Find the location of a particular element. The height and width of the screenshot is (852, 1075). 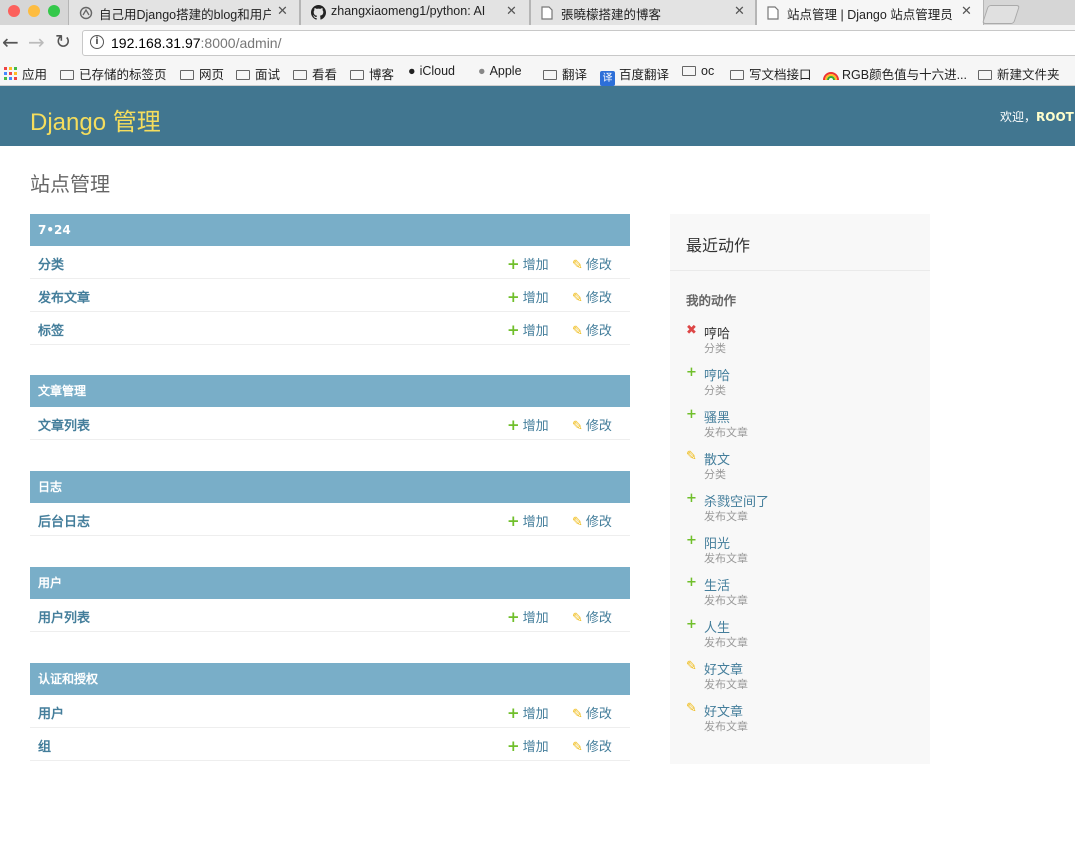

model-link: 标签 is located at coordinates (51, 329).